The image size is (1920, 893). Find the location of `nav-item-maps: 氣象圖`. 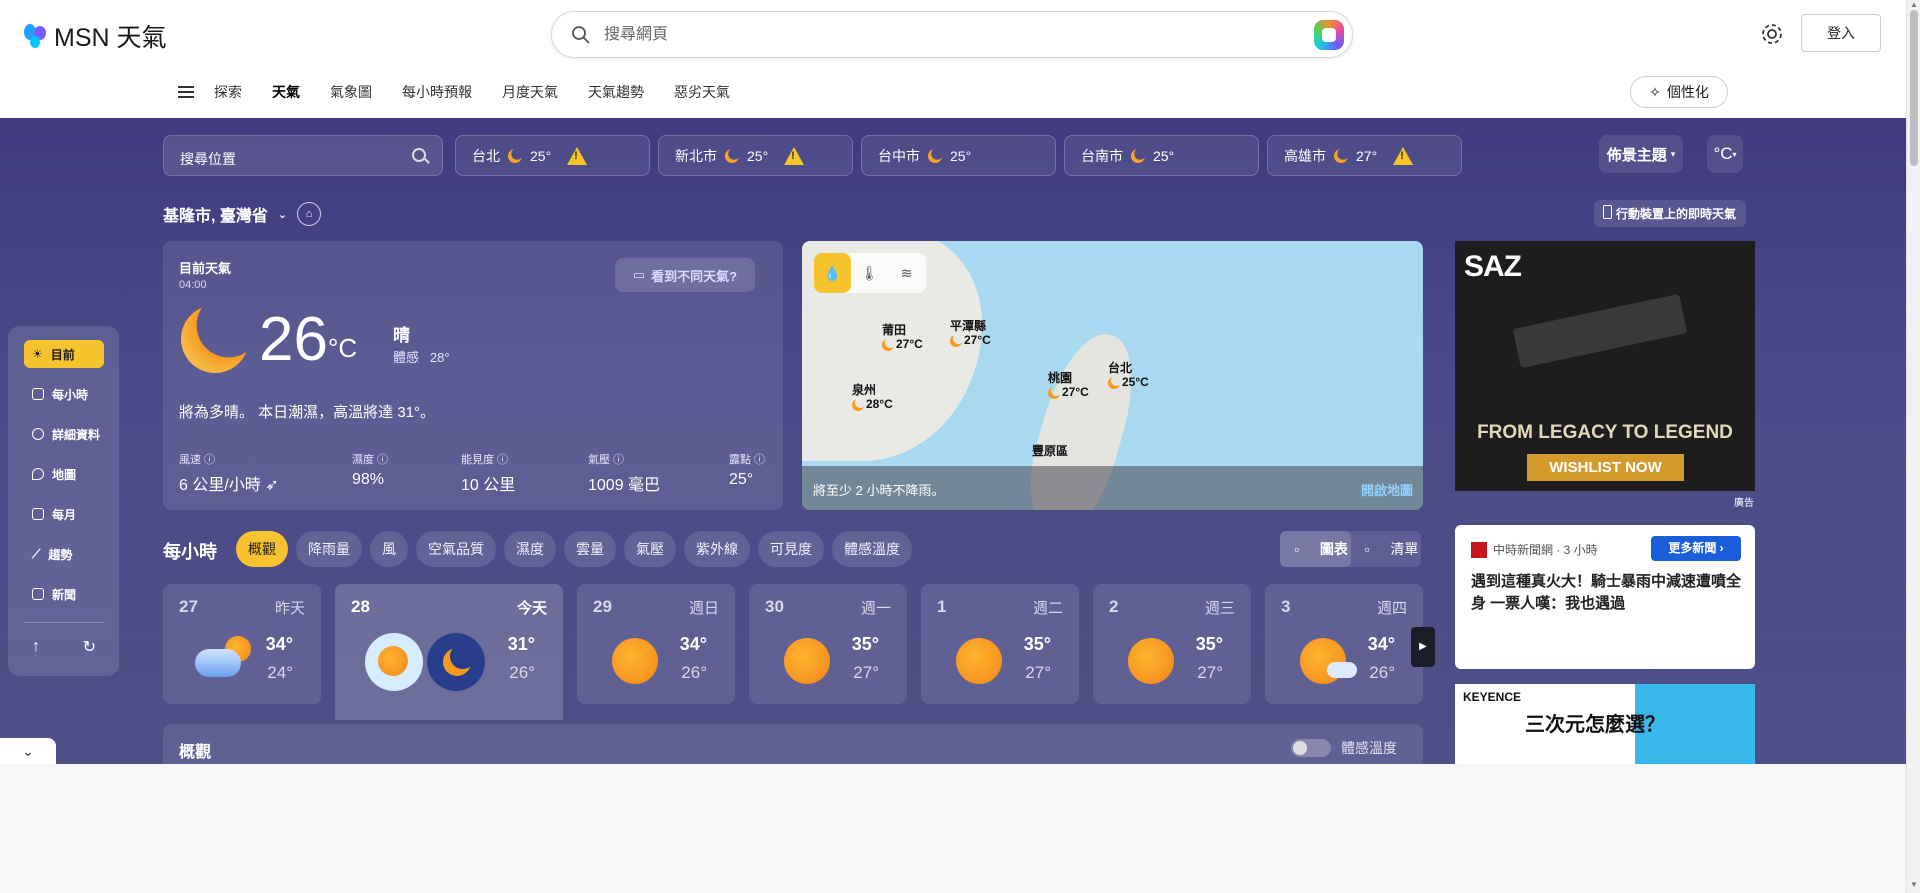

nav-item-maps: 氣象圖 is located at coordinates (351, 92).